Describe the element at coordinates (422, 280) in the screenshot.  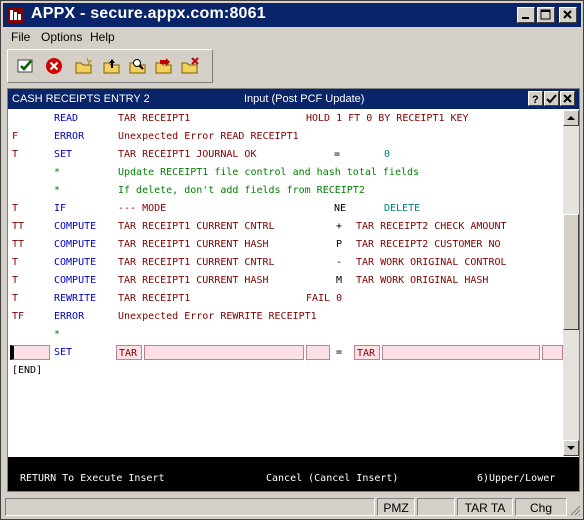
I see `row-value: TAR WORK ORIGINAL HASH` at that location.